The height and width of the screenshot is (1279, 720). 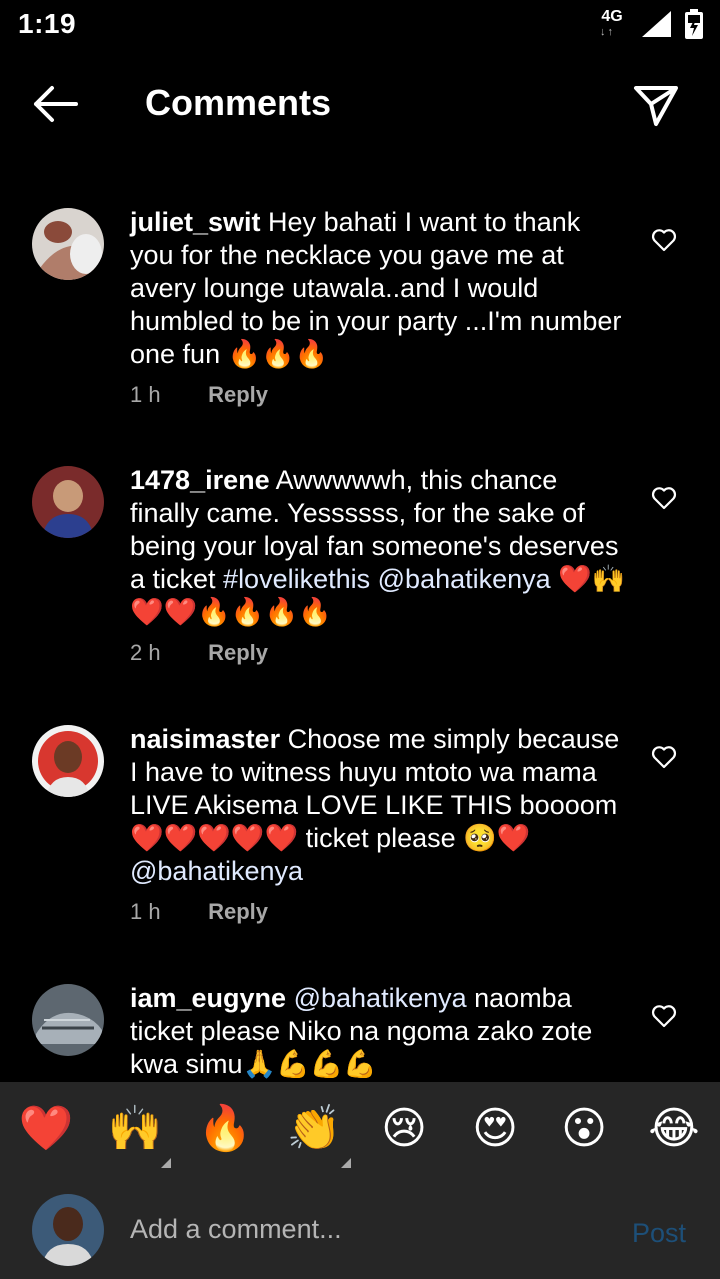 I want to click on status-bar: 1:19 4G ↓↑, so click(x=360, y=25).